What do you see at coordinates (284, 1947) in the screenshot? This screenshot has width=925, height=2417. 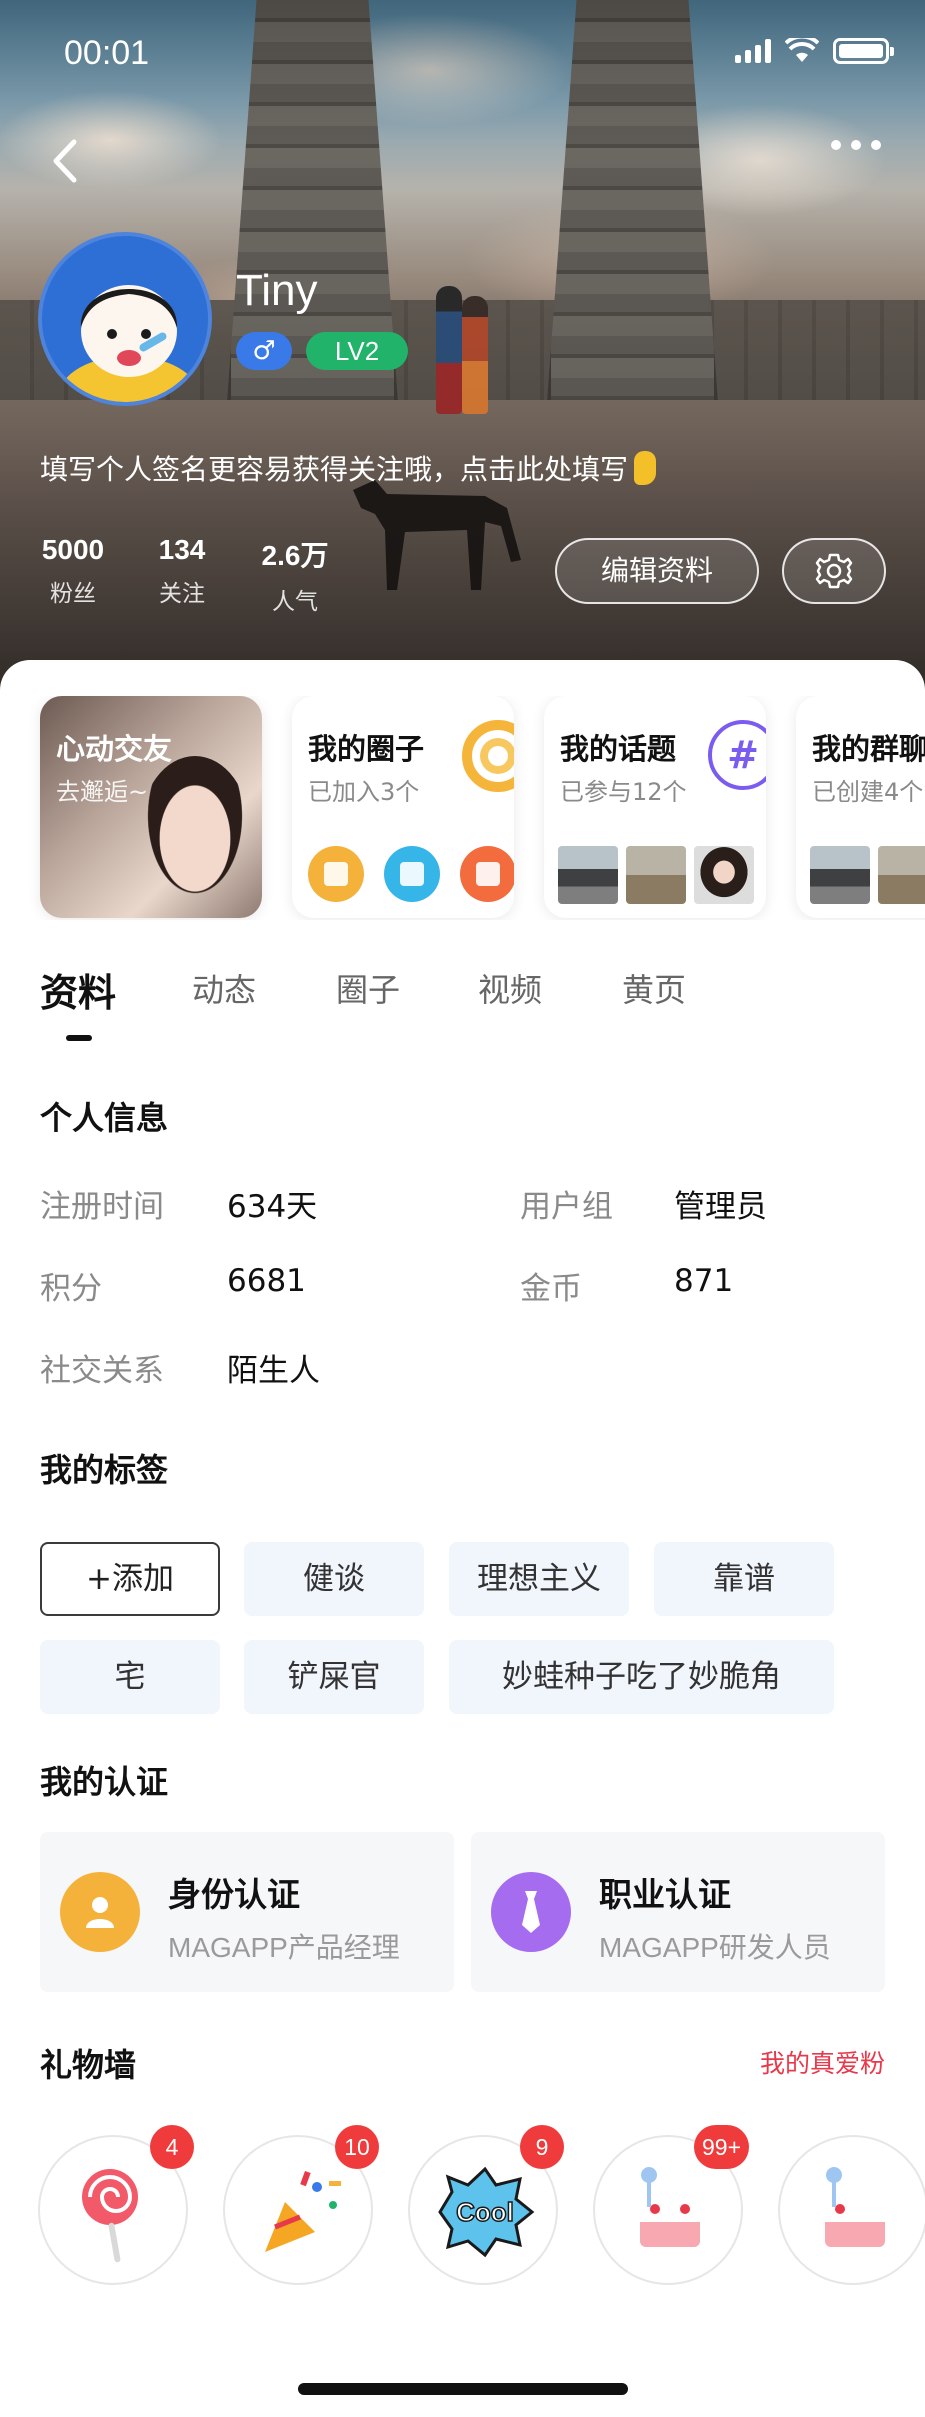 I see `cert-subtitle: MAGAPP产品经理` at bounding box center [284, 1947].